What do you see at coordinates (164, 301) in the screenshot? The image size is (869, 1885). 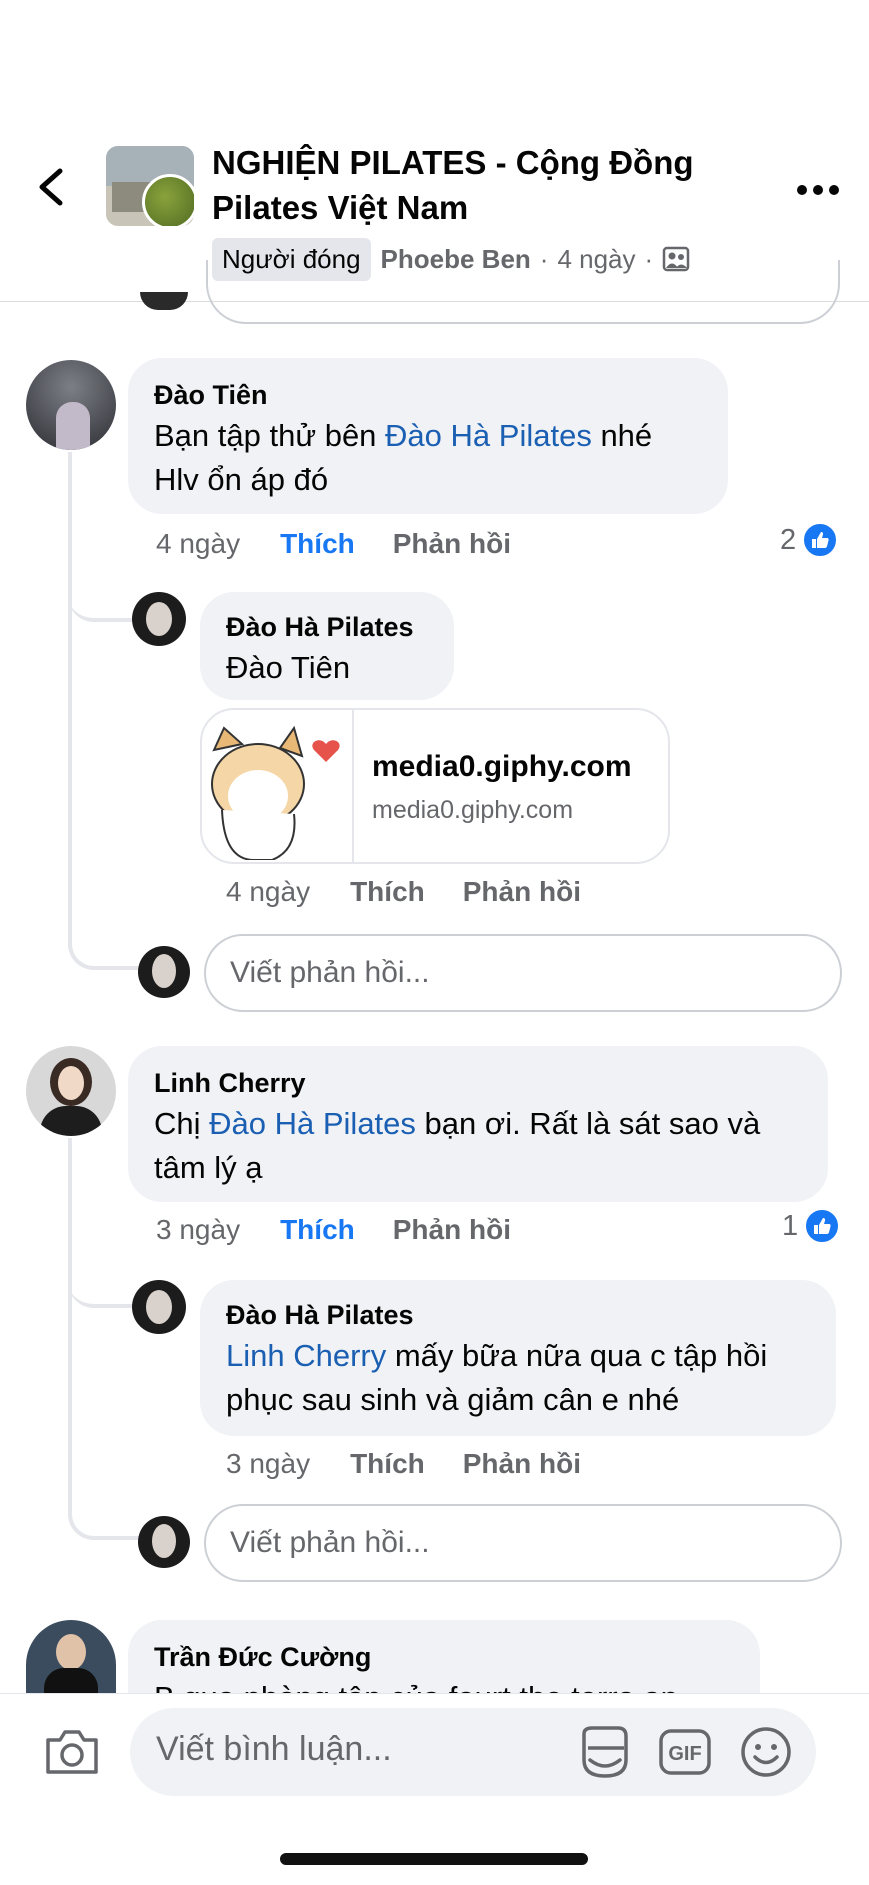 I see `previous-avatar-edge` at bounding box center [164, 301].